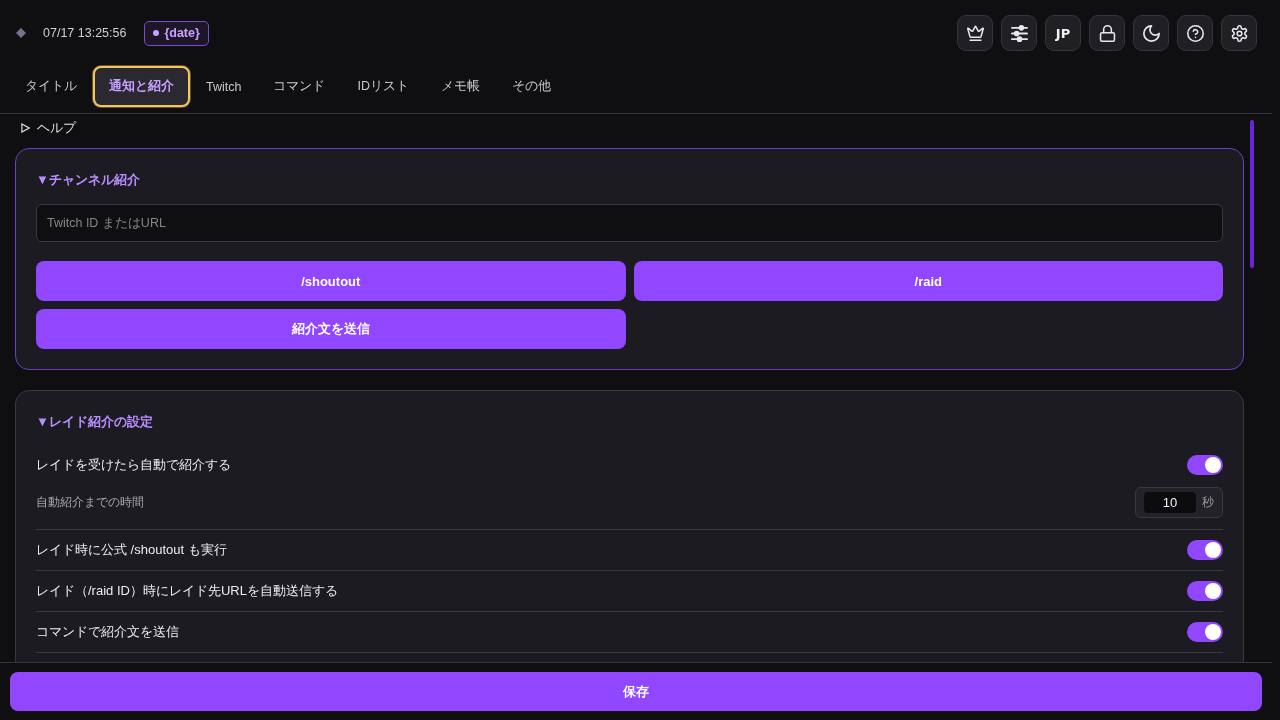  What do you see at coordinates (182, 33) in the screenshot?
I see `date-tag-label: {date}` at bounding box center [182, 33].